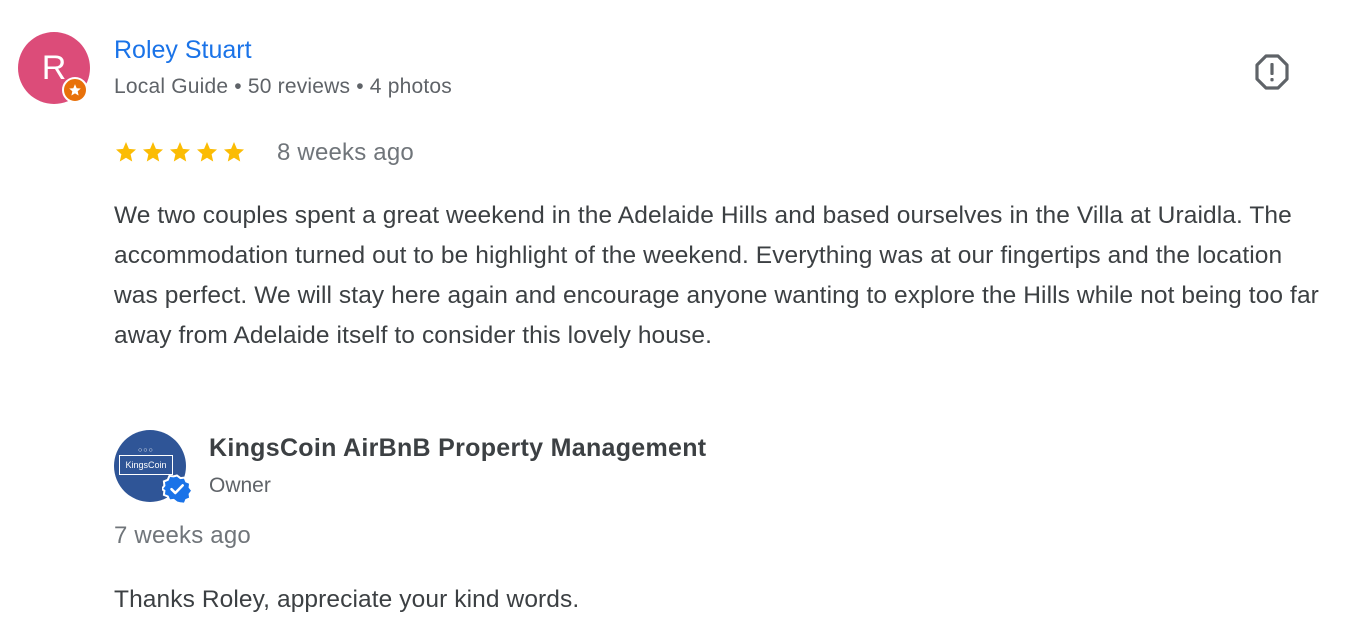 The width and height of the screenshot is (1354, 638). What do you see at coordinates (458, 448) in the screenshot?
I see `owner-name: KingsCoin AirBnB Property Management` at bounding box center [458, 448].